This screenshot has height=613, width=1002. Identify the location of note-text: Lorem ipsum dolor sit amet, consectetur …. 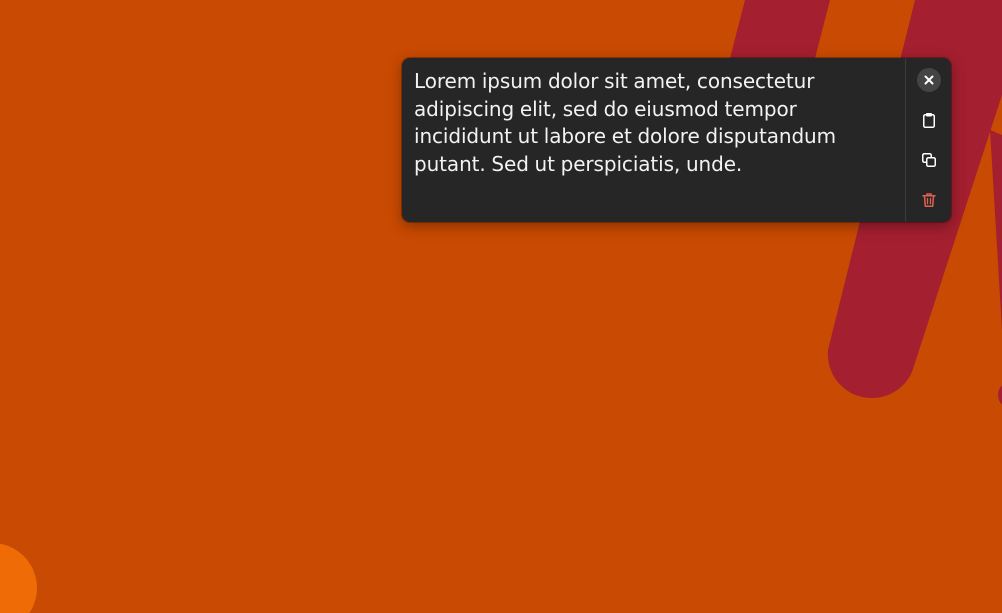
(654, 140).